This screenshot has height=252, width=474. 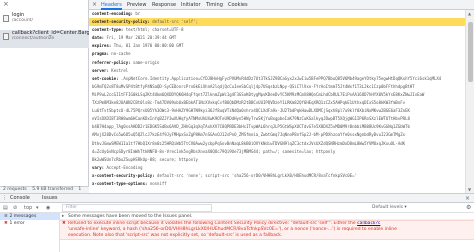 I want to click on tab-response: Response, so click(x=164, y=5).